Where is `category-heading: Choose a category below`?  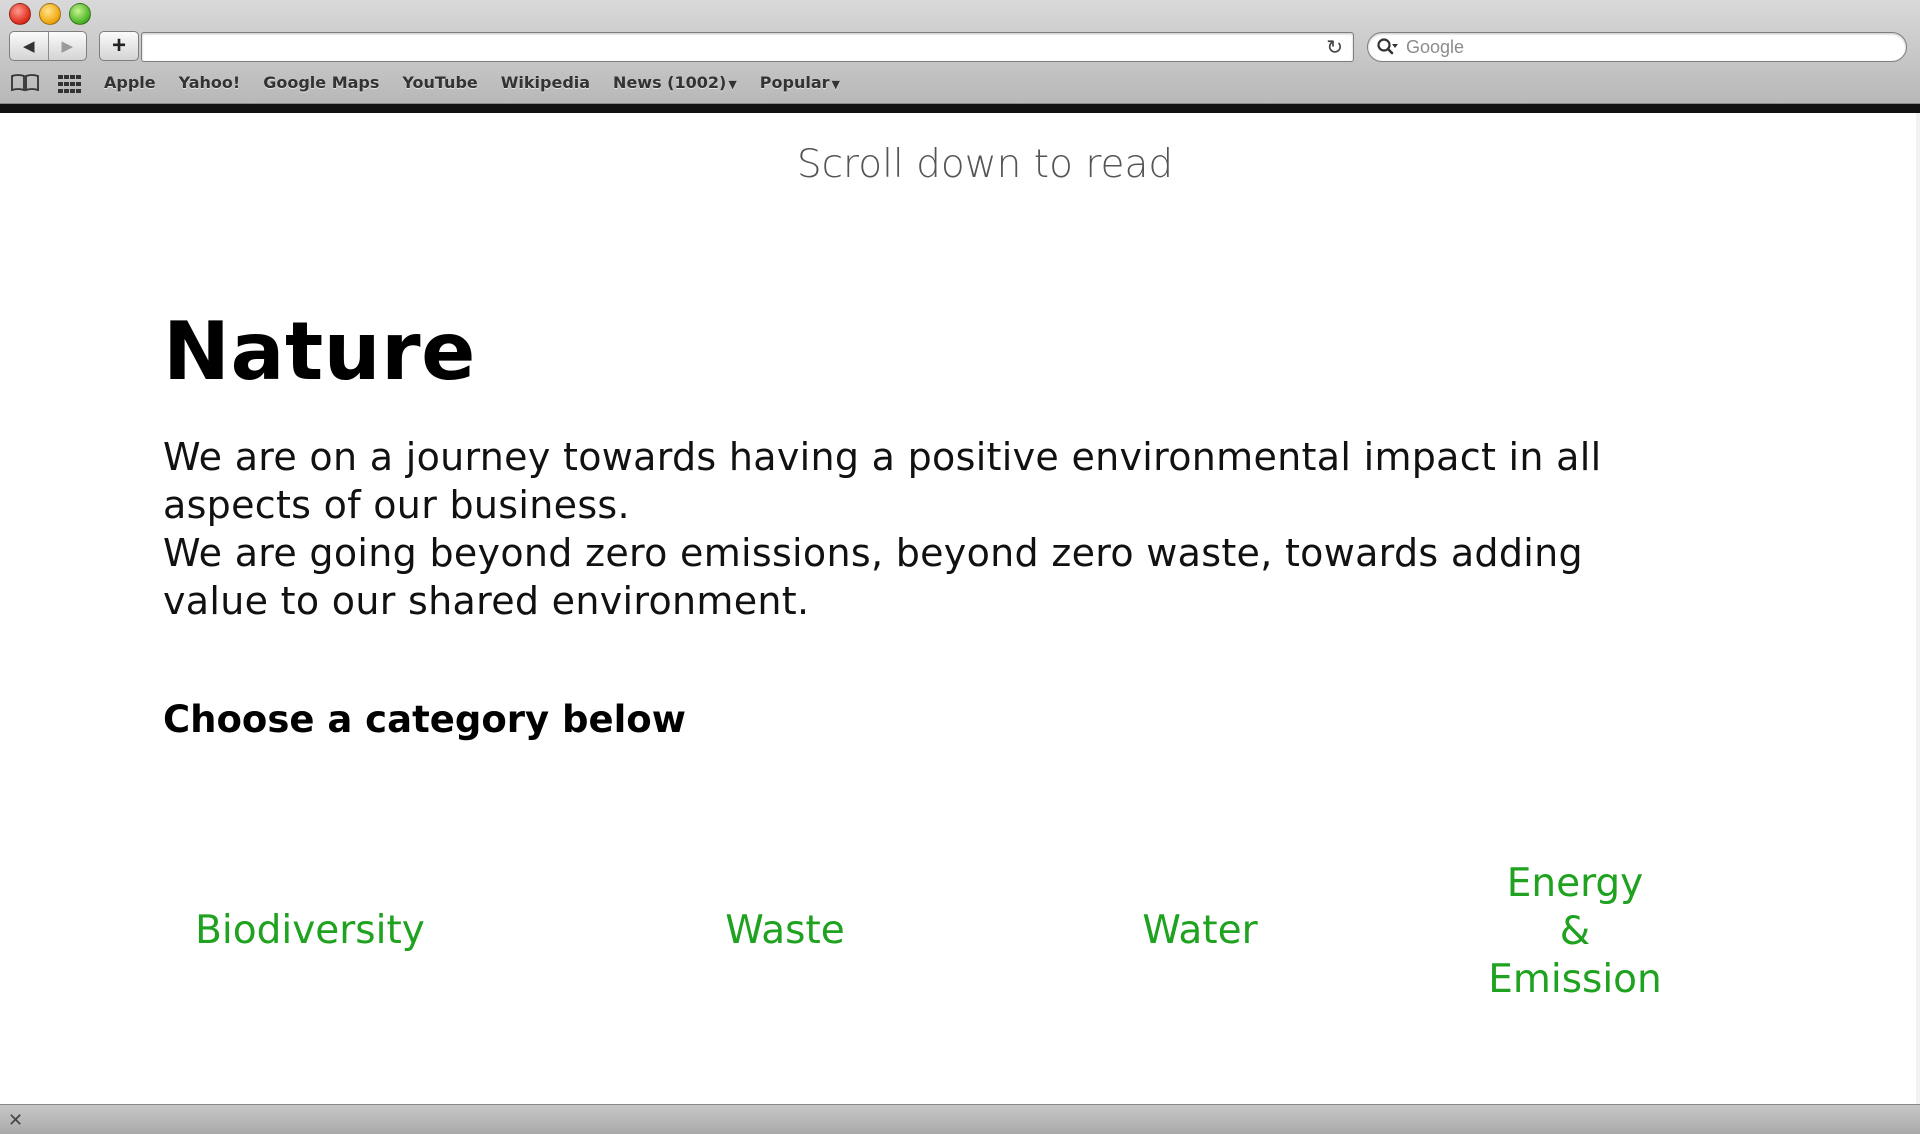
category-heading: Choose a category below is located at coordinates (424, 719).